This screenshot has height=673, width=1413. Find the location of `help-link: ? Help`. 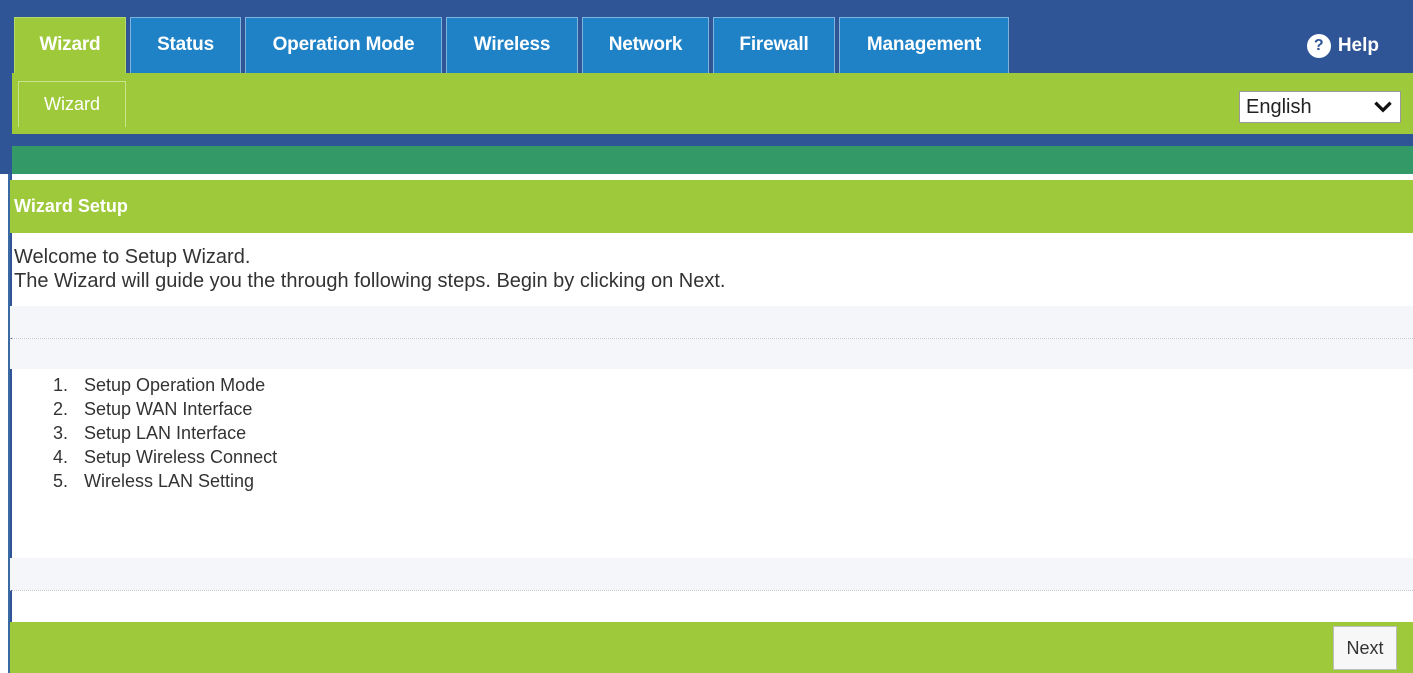

help-link: ? Help is located at coordinates (1342, 46).